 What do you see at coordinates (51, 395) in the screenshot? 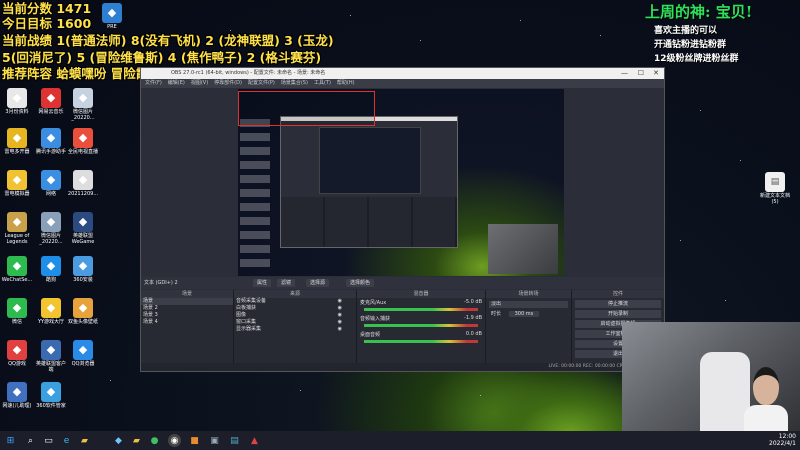
I see `desktop-icon: ◆ 360软件管家` at bounding box center [51, 395].